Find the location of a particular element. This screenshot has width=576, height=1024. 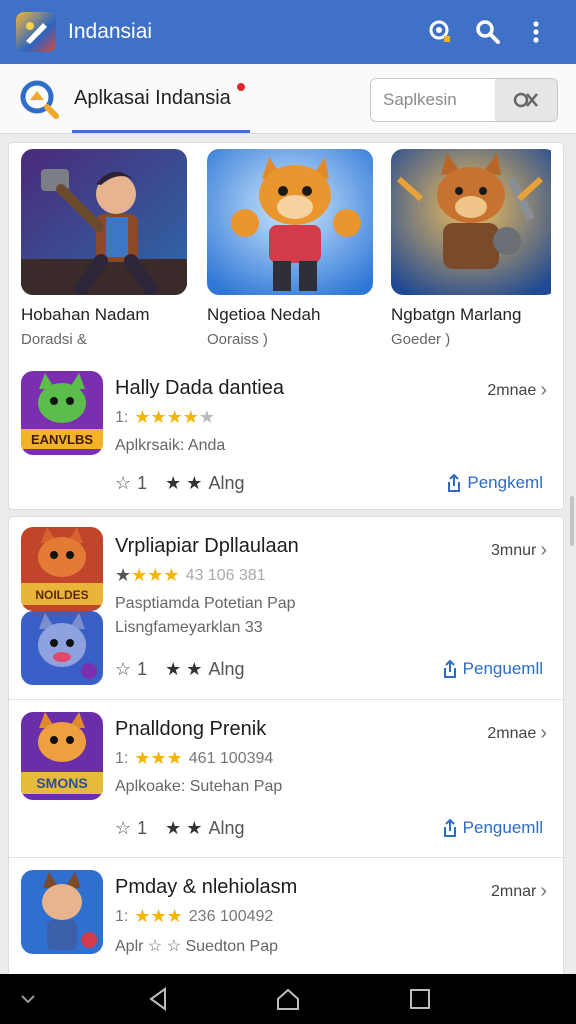

timestamp-label: 3mnur is located at coordinates (513, 550).